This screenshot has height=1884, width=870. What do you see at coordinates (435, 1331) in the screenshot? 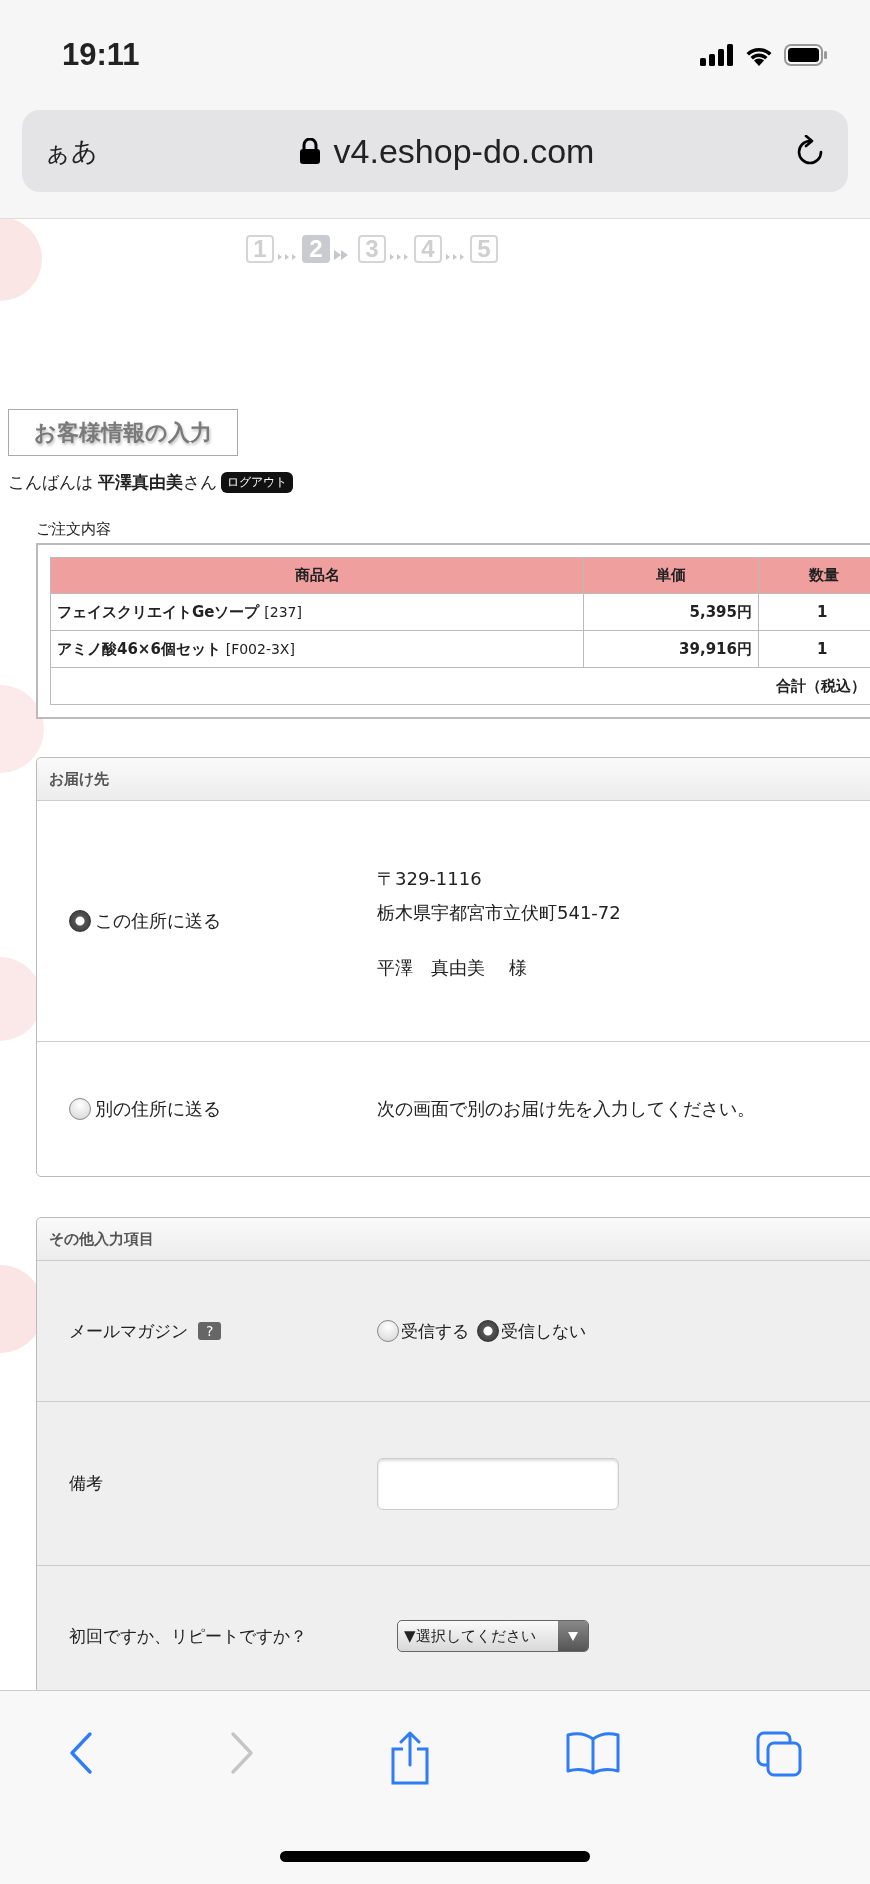
I see `option-label: 受信する` at bounding box center [435, 1331].